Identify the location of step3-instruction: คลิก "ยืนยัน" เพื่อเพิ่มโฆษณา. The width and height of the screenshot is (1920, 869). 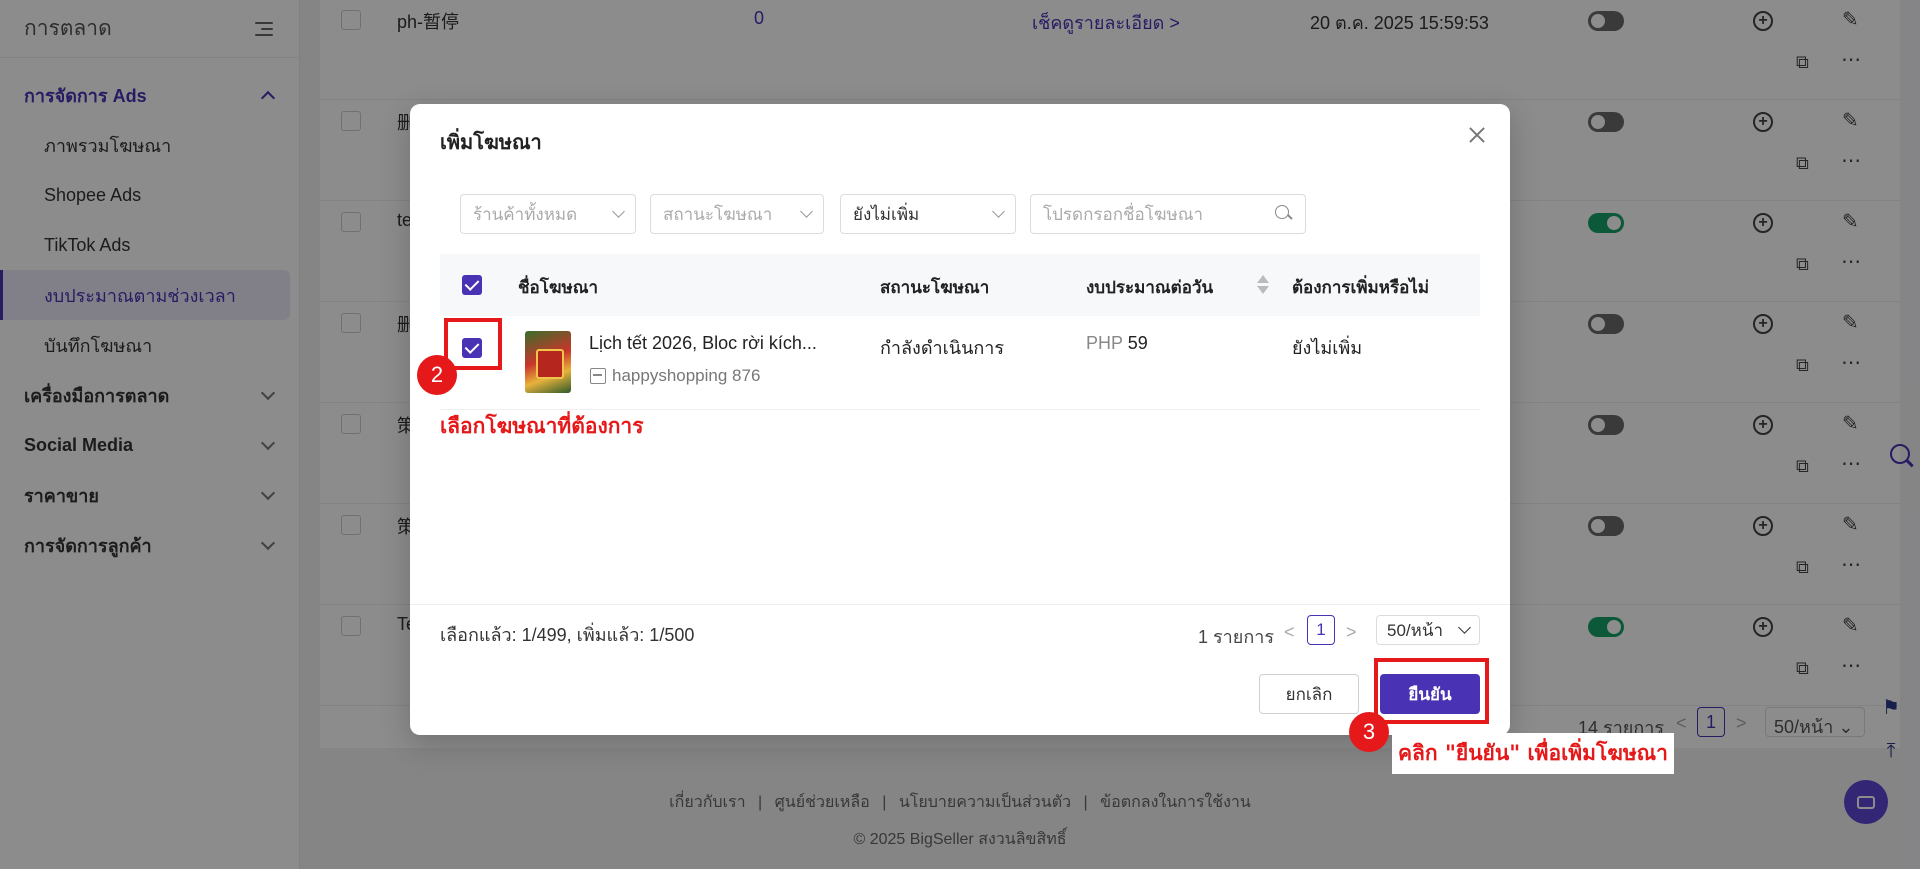
(1533, 752).